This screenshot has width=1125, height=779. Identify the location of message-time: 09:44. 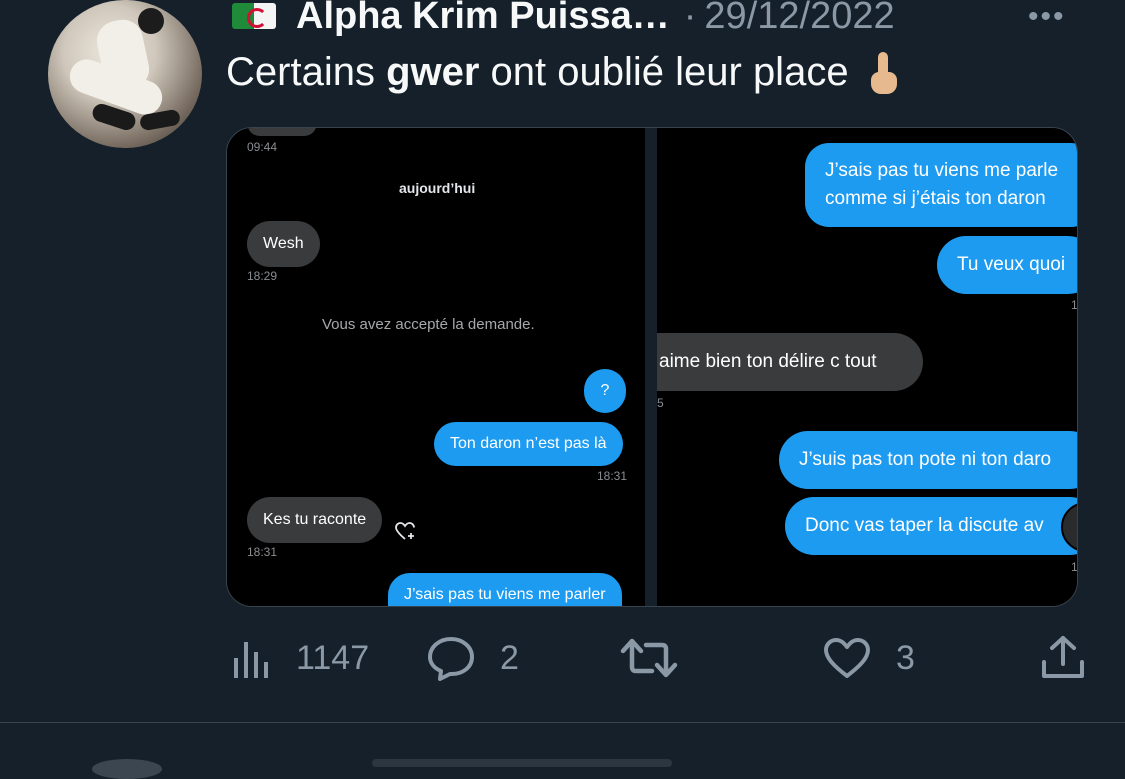
(262, 147).